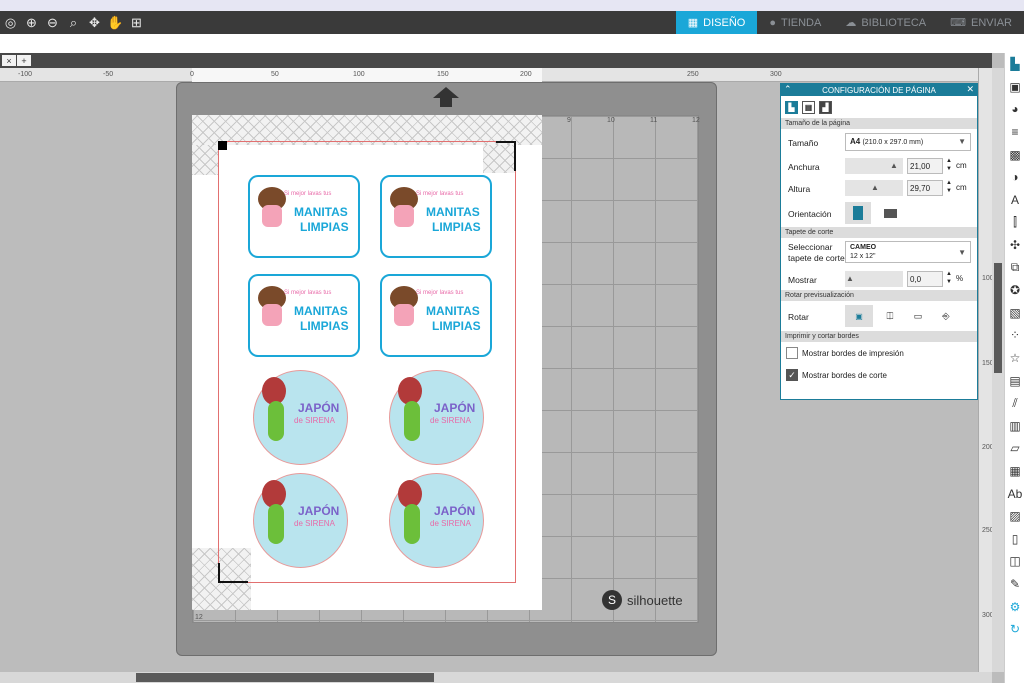  I want to click on background-mode-icon: ▟, so click(825, 107).